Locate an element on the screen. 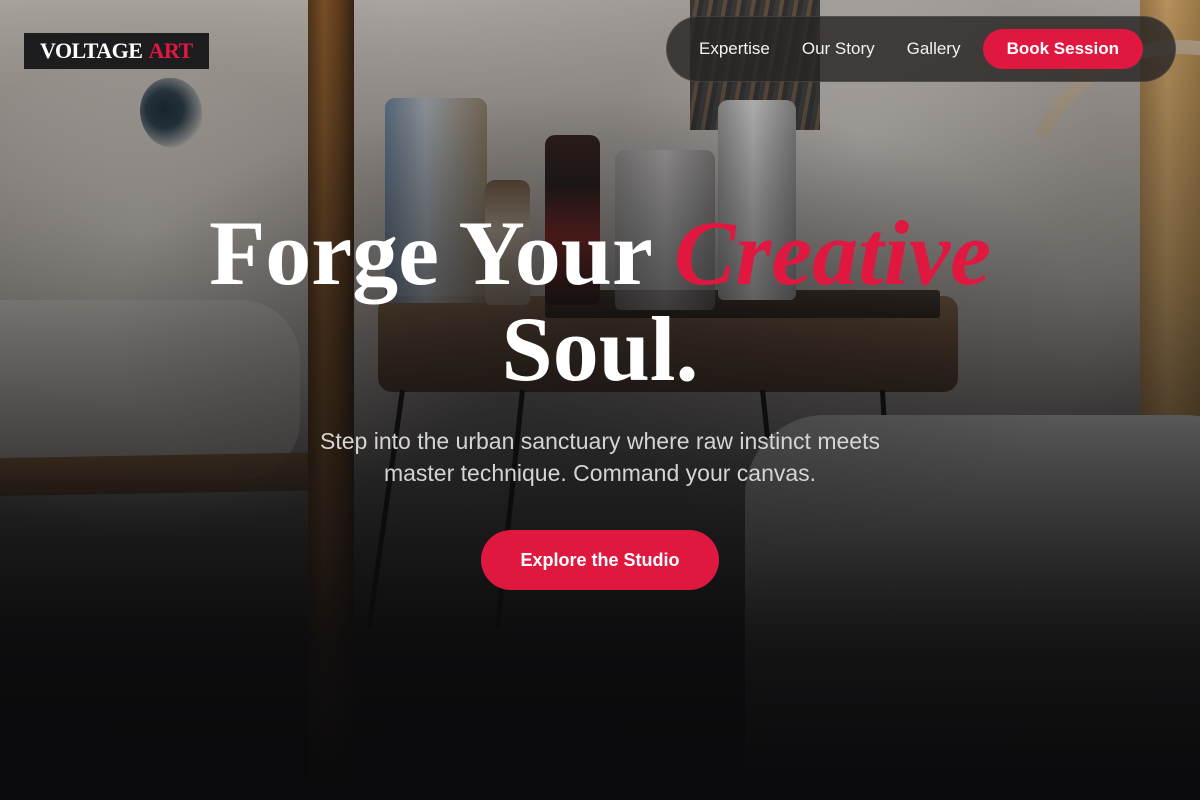  hero-subtitle-line2: master technique. Command your canvas. is located at coordinates (600, 473).